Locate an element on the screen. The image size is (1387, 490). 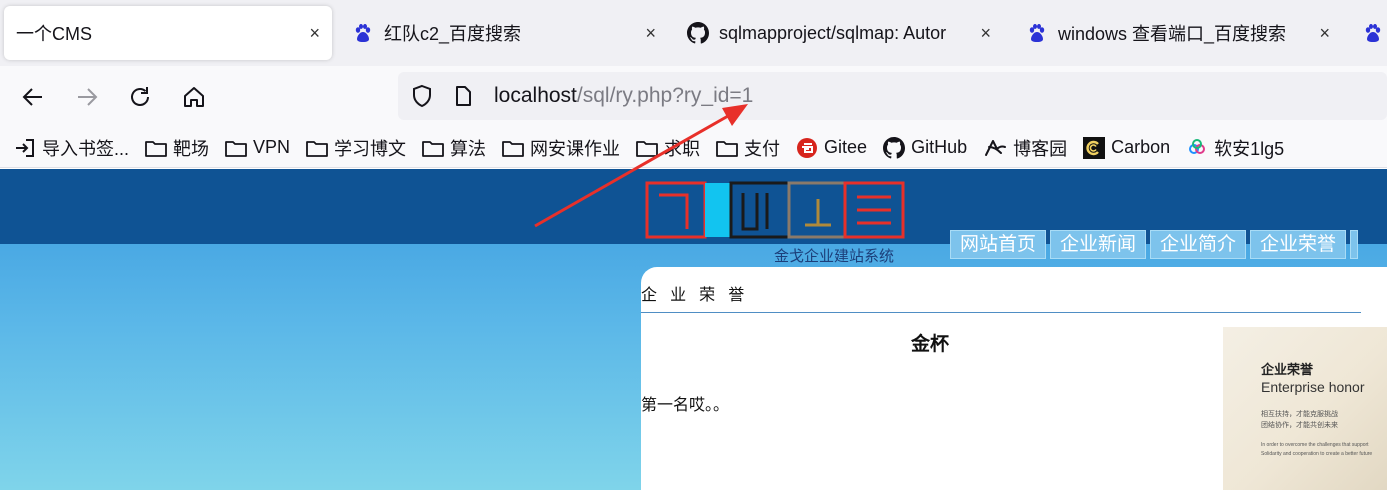
bookmark-label: 学习博文 is located at coordinates (370, 148).